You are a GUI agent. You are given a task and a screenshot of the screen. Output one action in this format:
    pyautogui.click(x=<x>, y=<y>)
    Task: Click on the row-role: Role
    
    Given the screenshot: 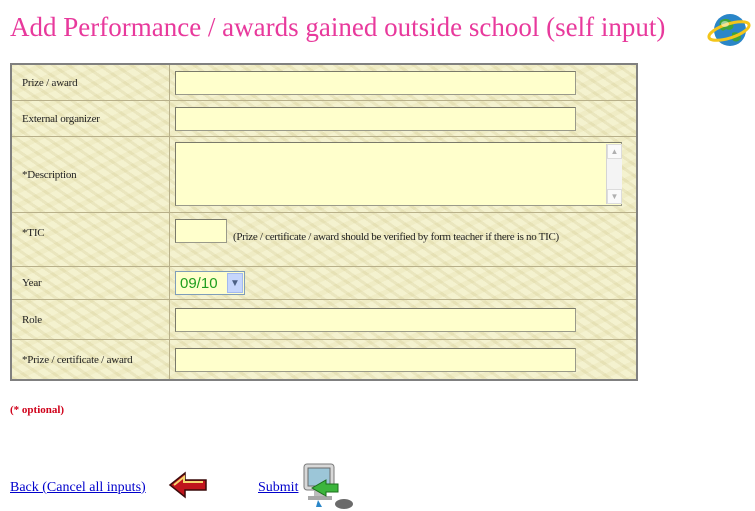 What is the action you would take?
    pyautogui.click(x=324, y=320)
    